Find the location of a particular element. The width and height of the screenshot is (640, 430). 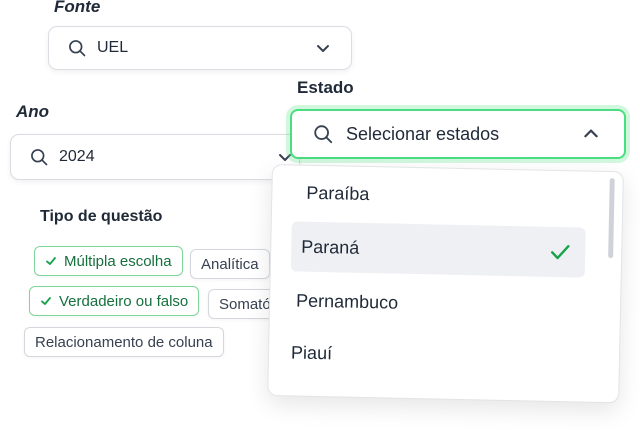

estado-placeholder: Selecionar estados is located at coordinates (423, 133).